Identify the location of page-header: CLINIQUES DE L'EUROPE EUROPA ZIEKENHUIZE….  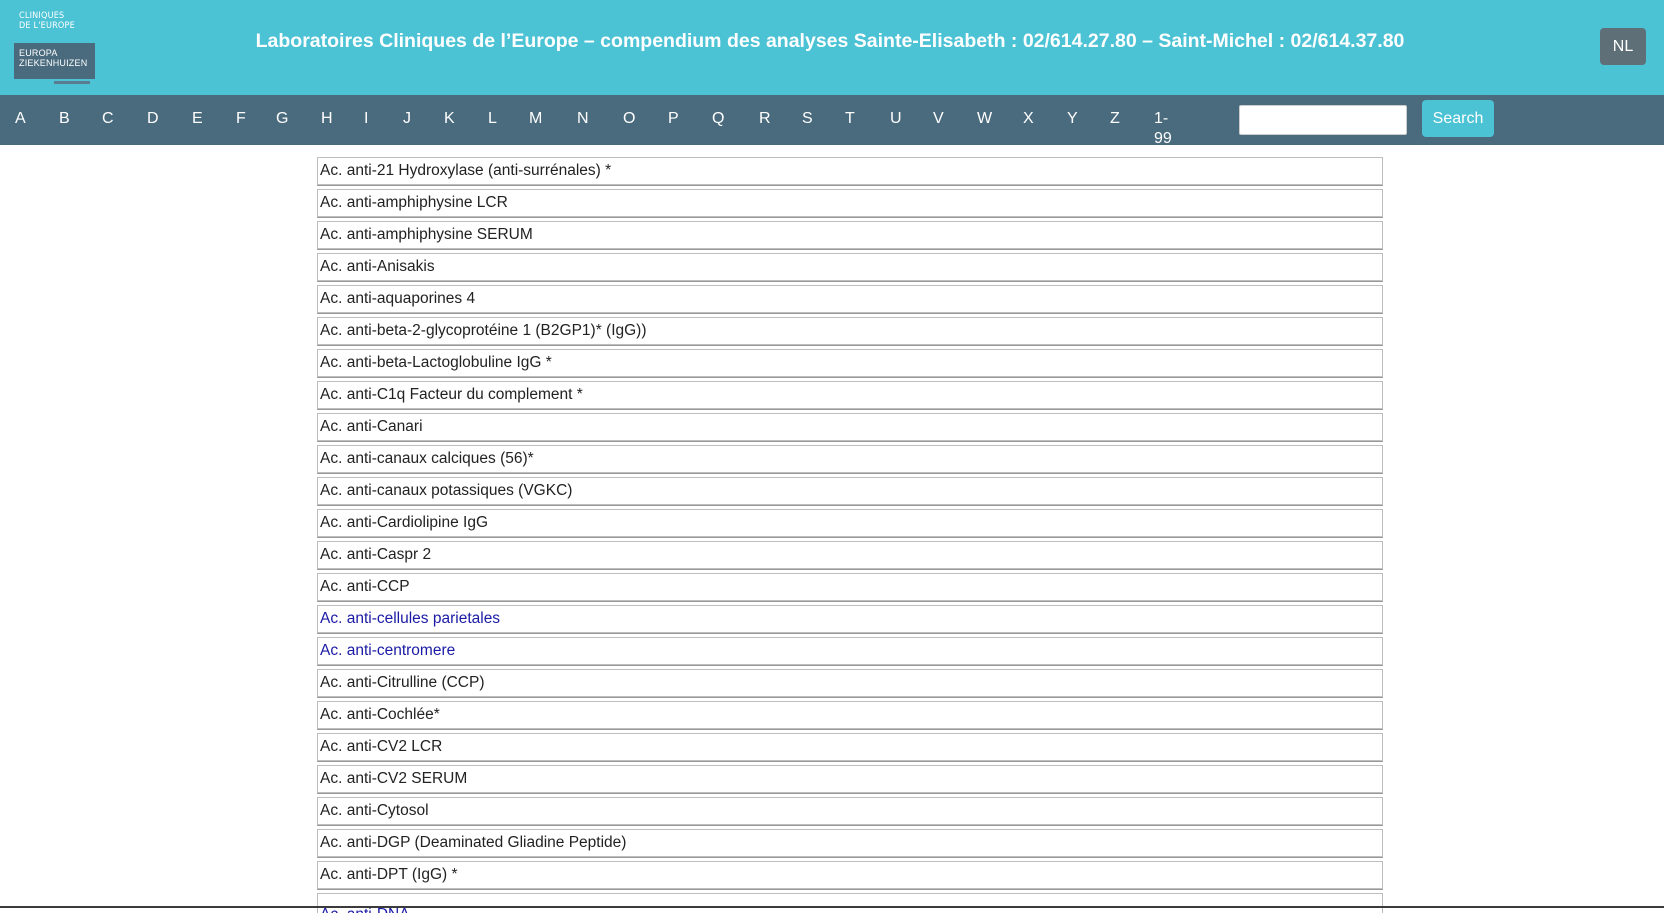
(832, 47).